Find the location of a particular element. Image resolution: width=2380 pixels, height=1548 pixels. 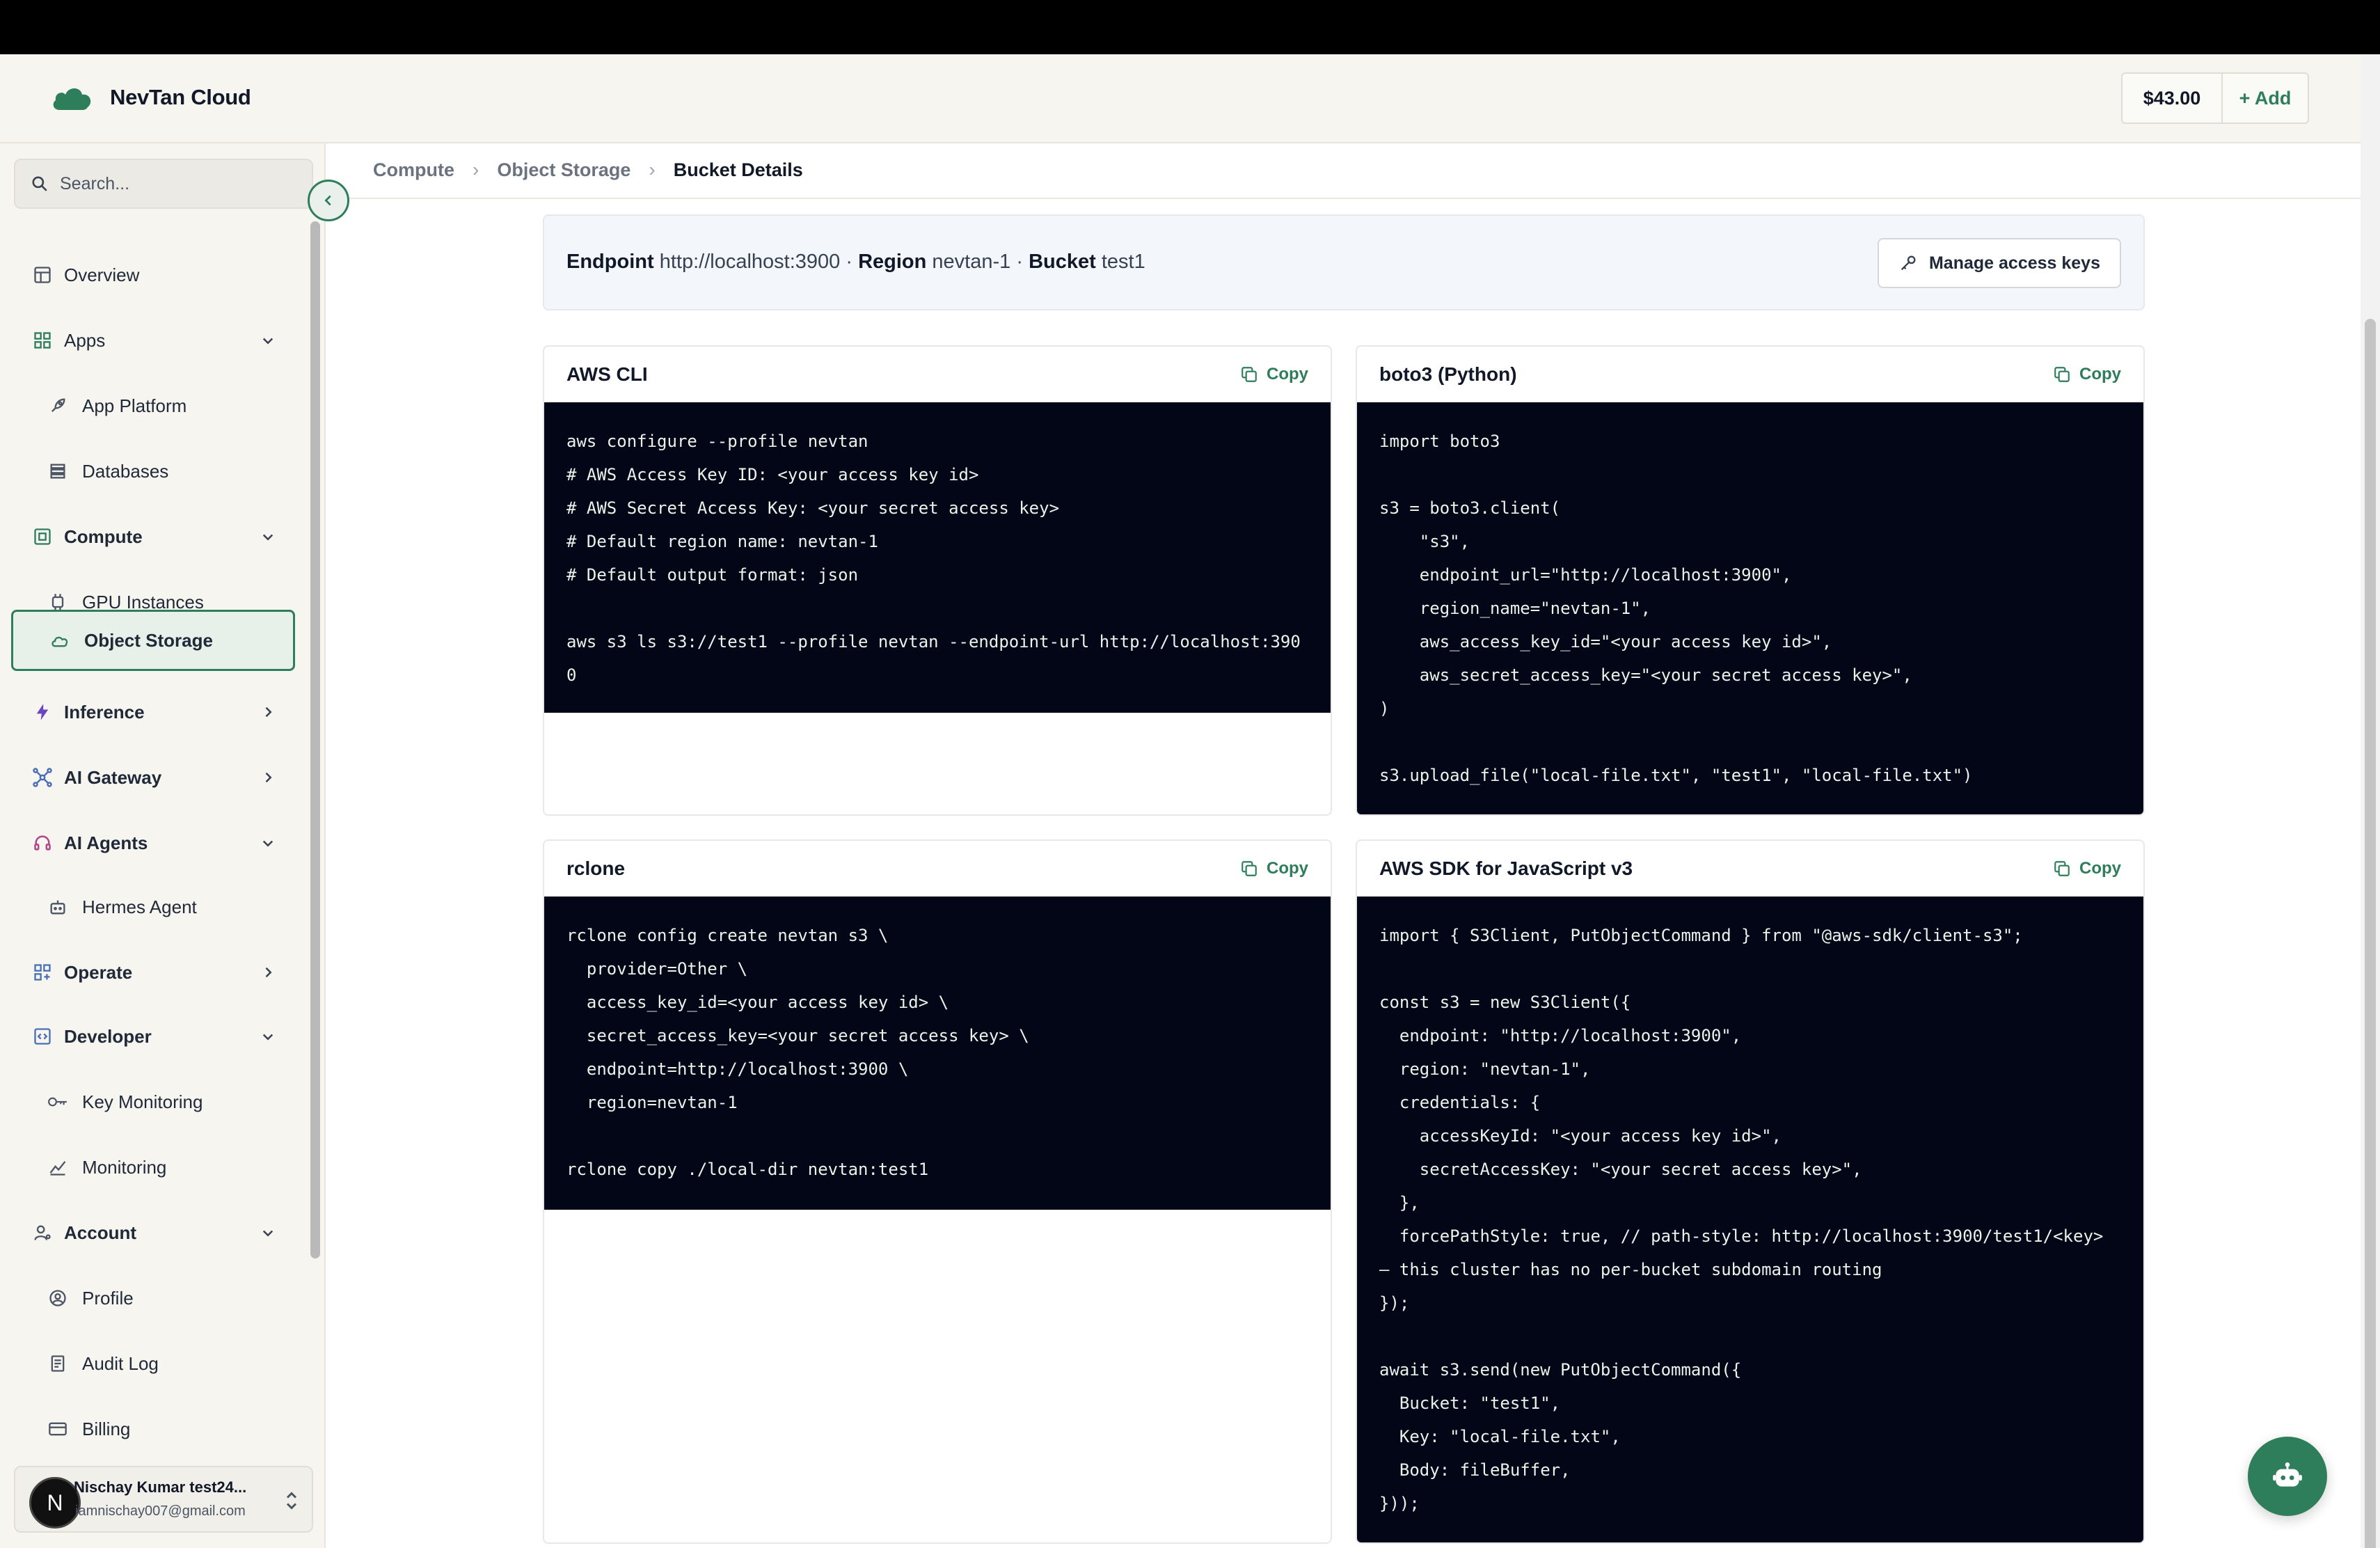

sidebar-search is located at coordinates (163, 184).